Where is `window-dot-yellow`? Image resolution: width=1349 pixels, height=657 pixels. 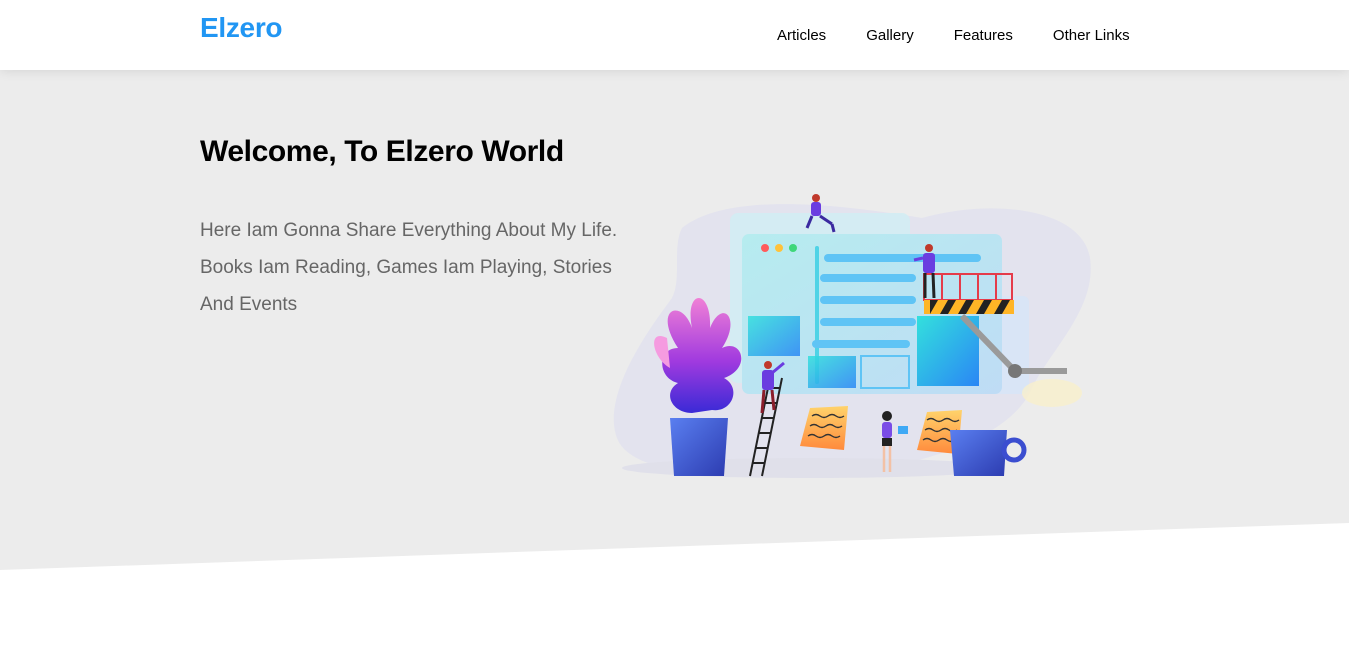 window-dot-yellow is located at coordinates (779, 248).